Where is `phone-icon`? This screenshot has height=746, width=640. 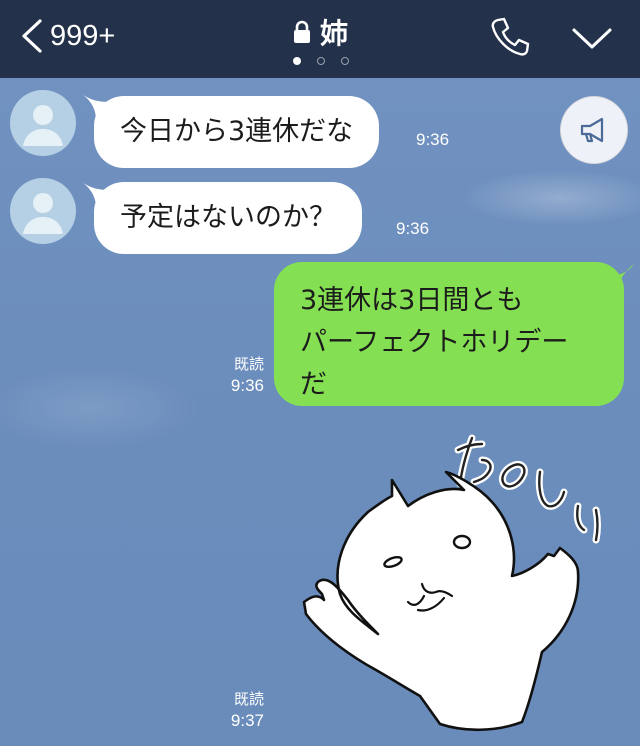
phone-icon is located at coordinates (510, 36).